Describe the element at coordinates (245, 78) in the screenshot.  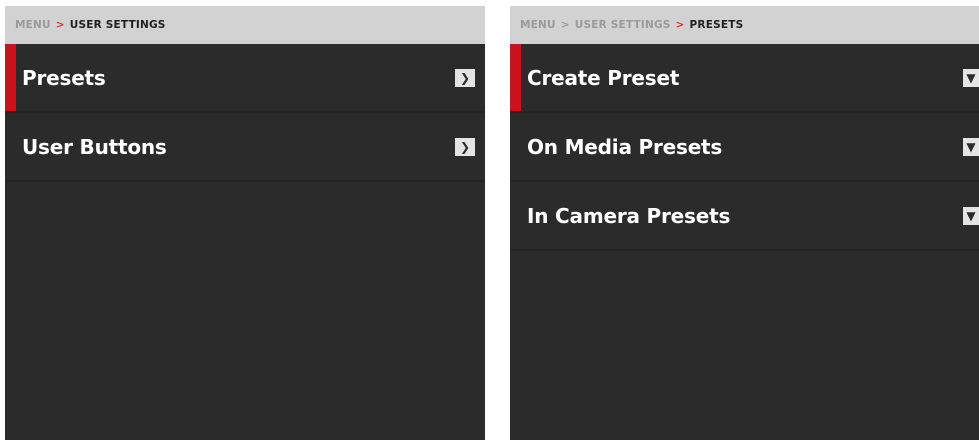
I see `menu-item-presets: Presets ❯` at that location.